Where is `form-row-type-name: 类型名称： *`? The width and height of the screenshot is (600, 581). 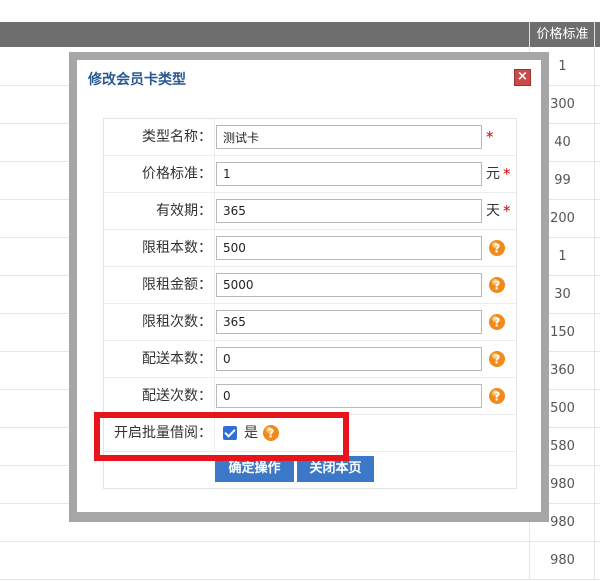
form-row-type-name: 类型名称： * is located at coordinates (310, 137).